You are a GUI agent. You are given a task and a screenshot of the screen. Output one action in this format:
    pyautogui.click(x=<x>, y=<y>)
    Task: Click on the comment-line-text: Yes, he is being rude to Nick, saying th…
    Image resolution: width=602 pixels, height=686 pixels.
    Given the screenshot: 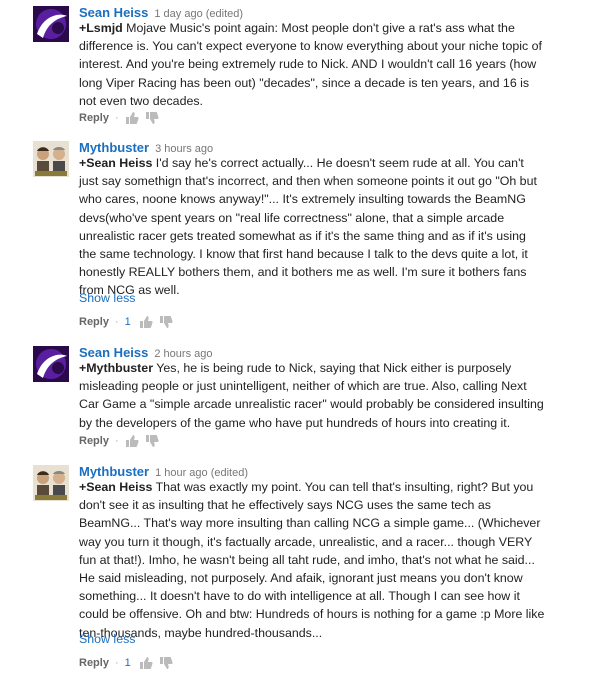 What is the action you would take?
    pyautogui.click(x=332, y=368)
    